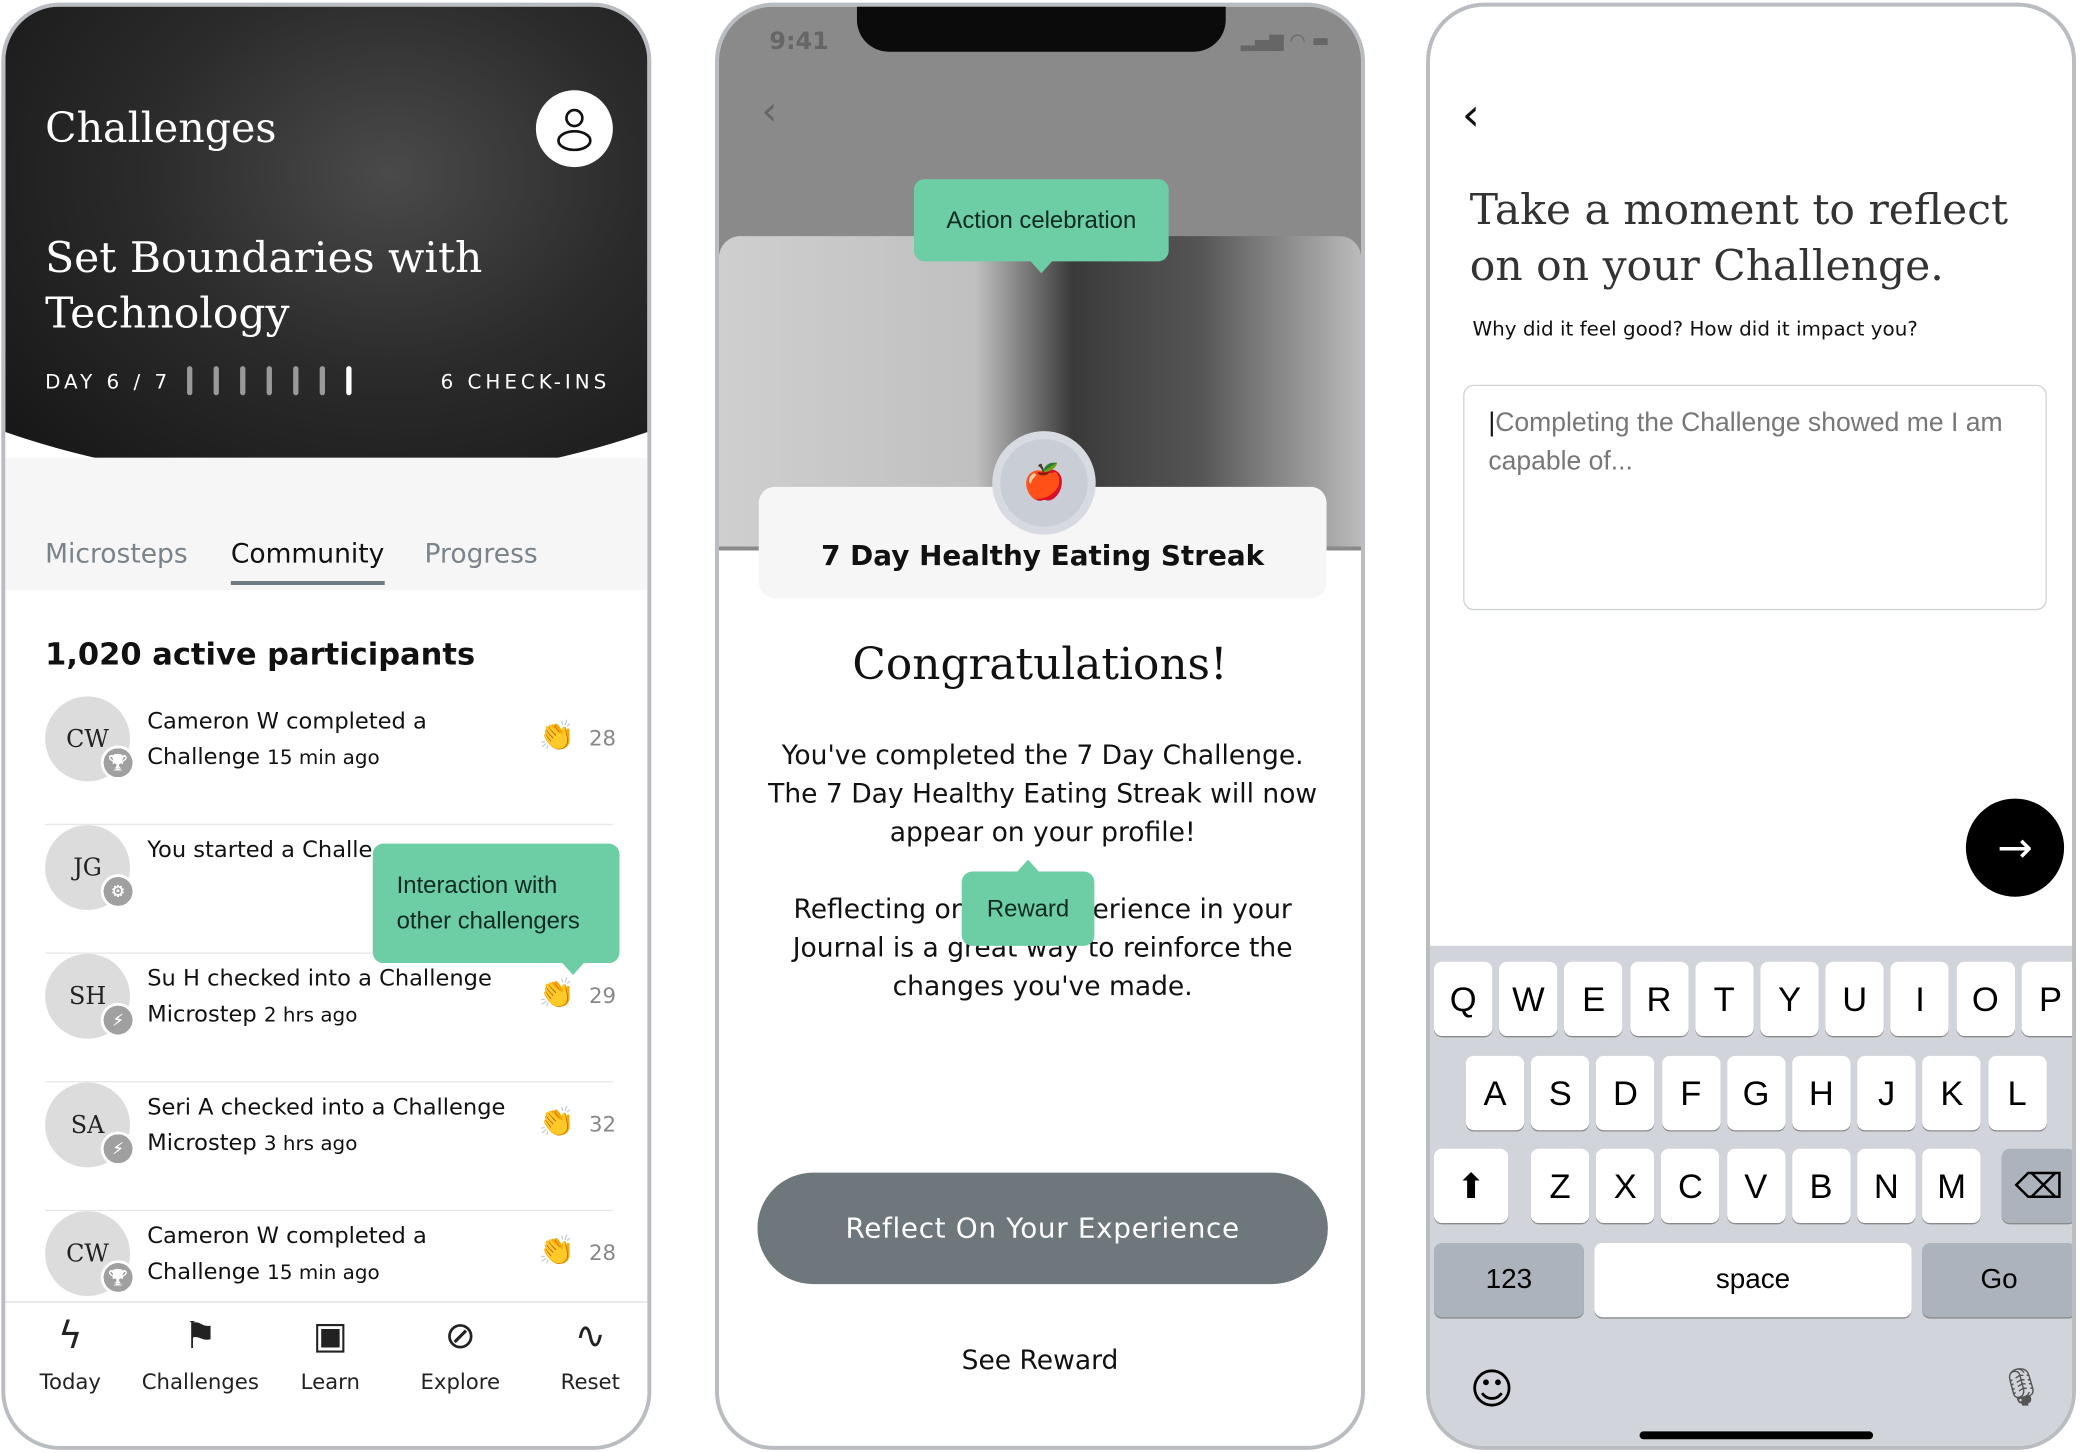  I want to click on nav-learn: ▣ Learn, so click(330, 1353).